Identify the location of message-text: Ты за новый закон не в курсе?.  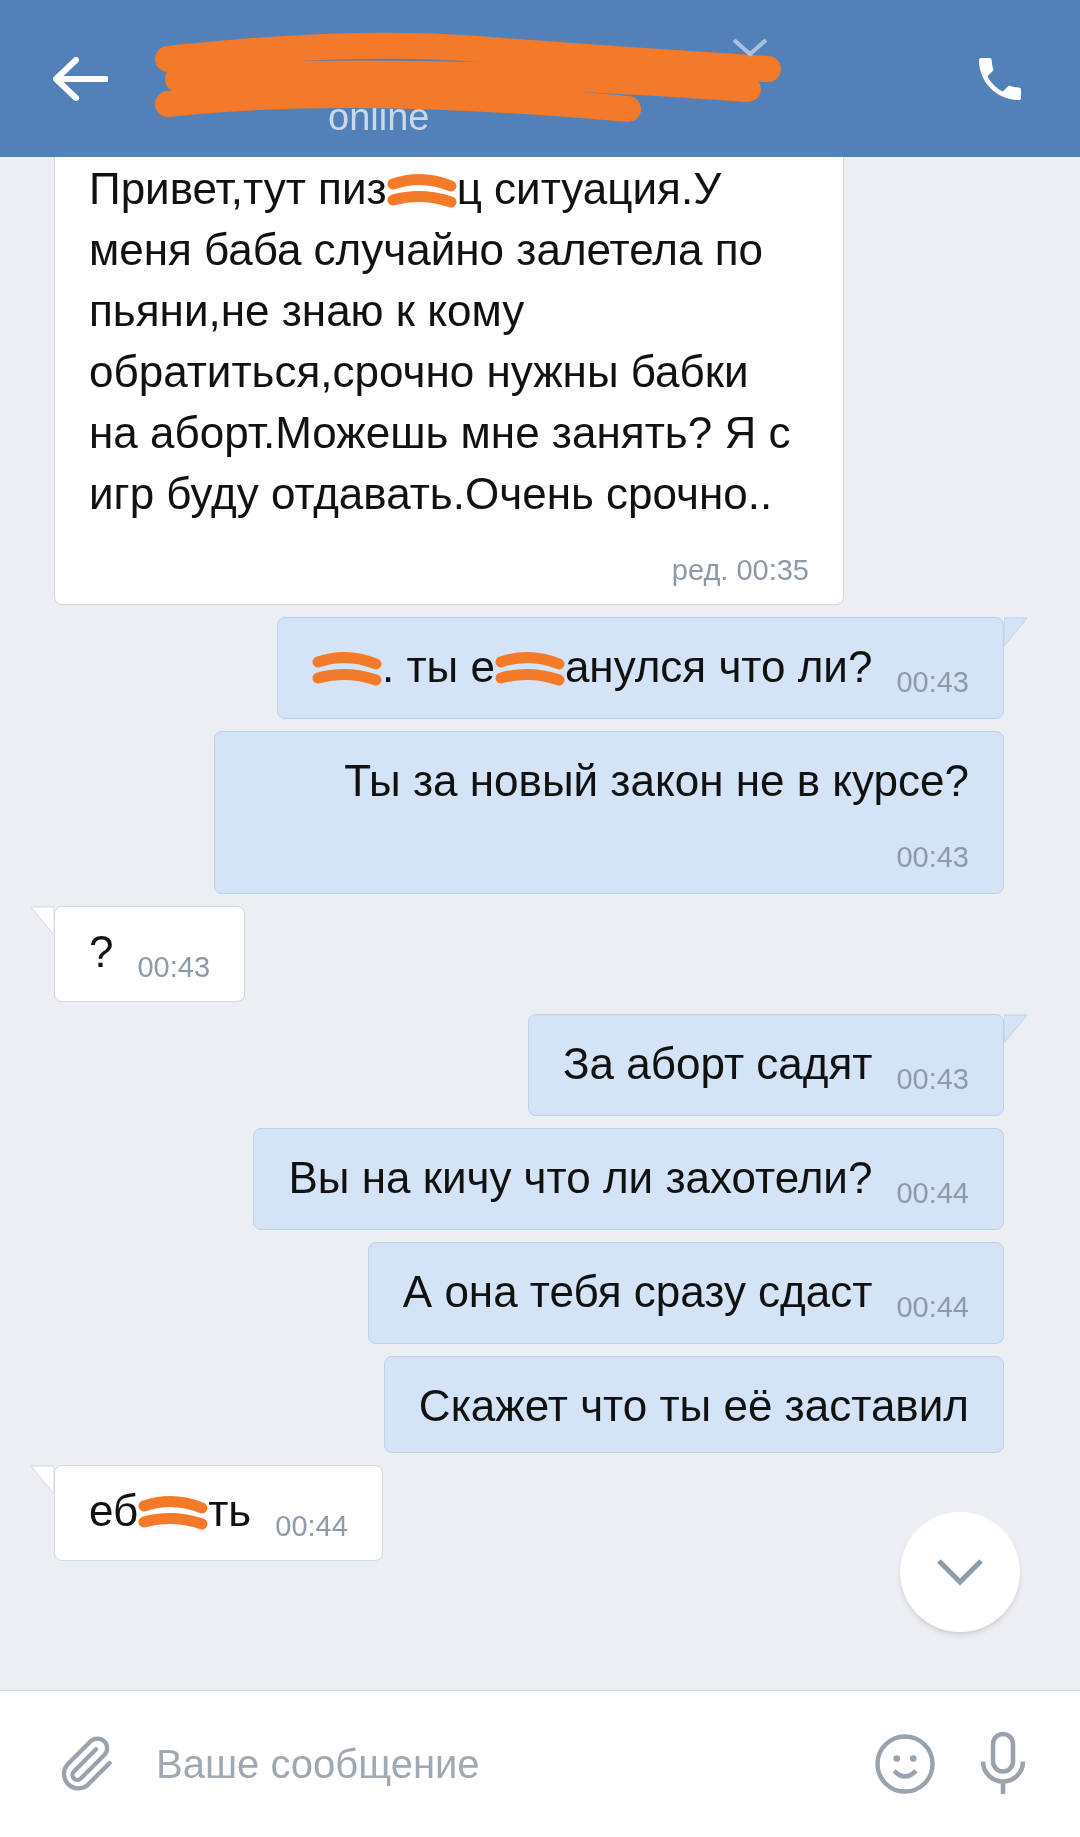
(656, 780).